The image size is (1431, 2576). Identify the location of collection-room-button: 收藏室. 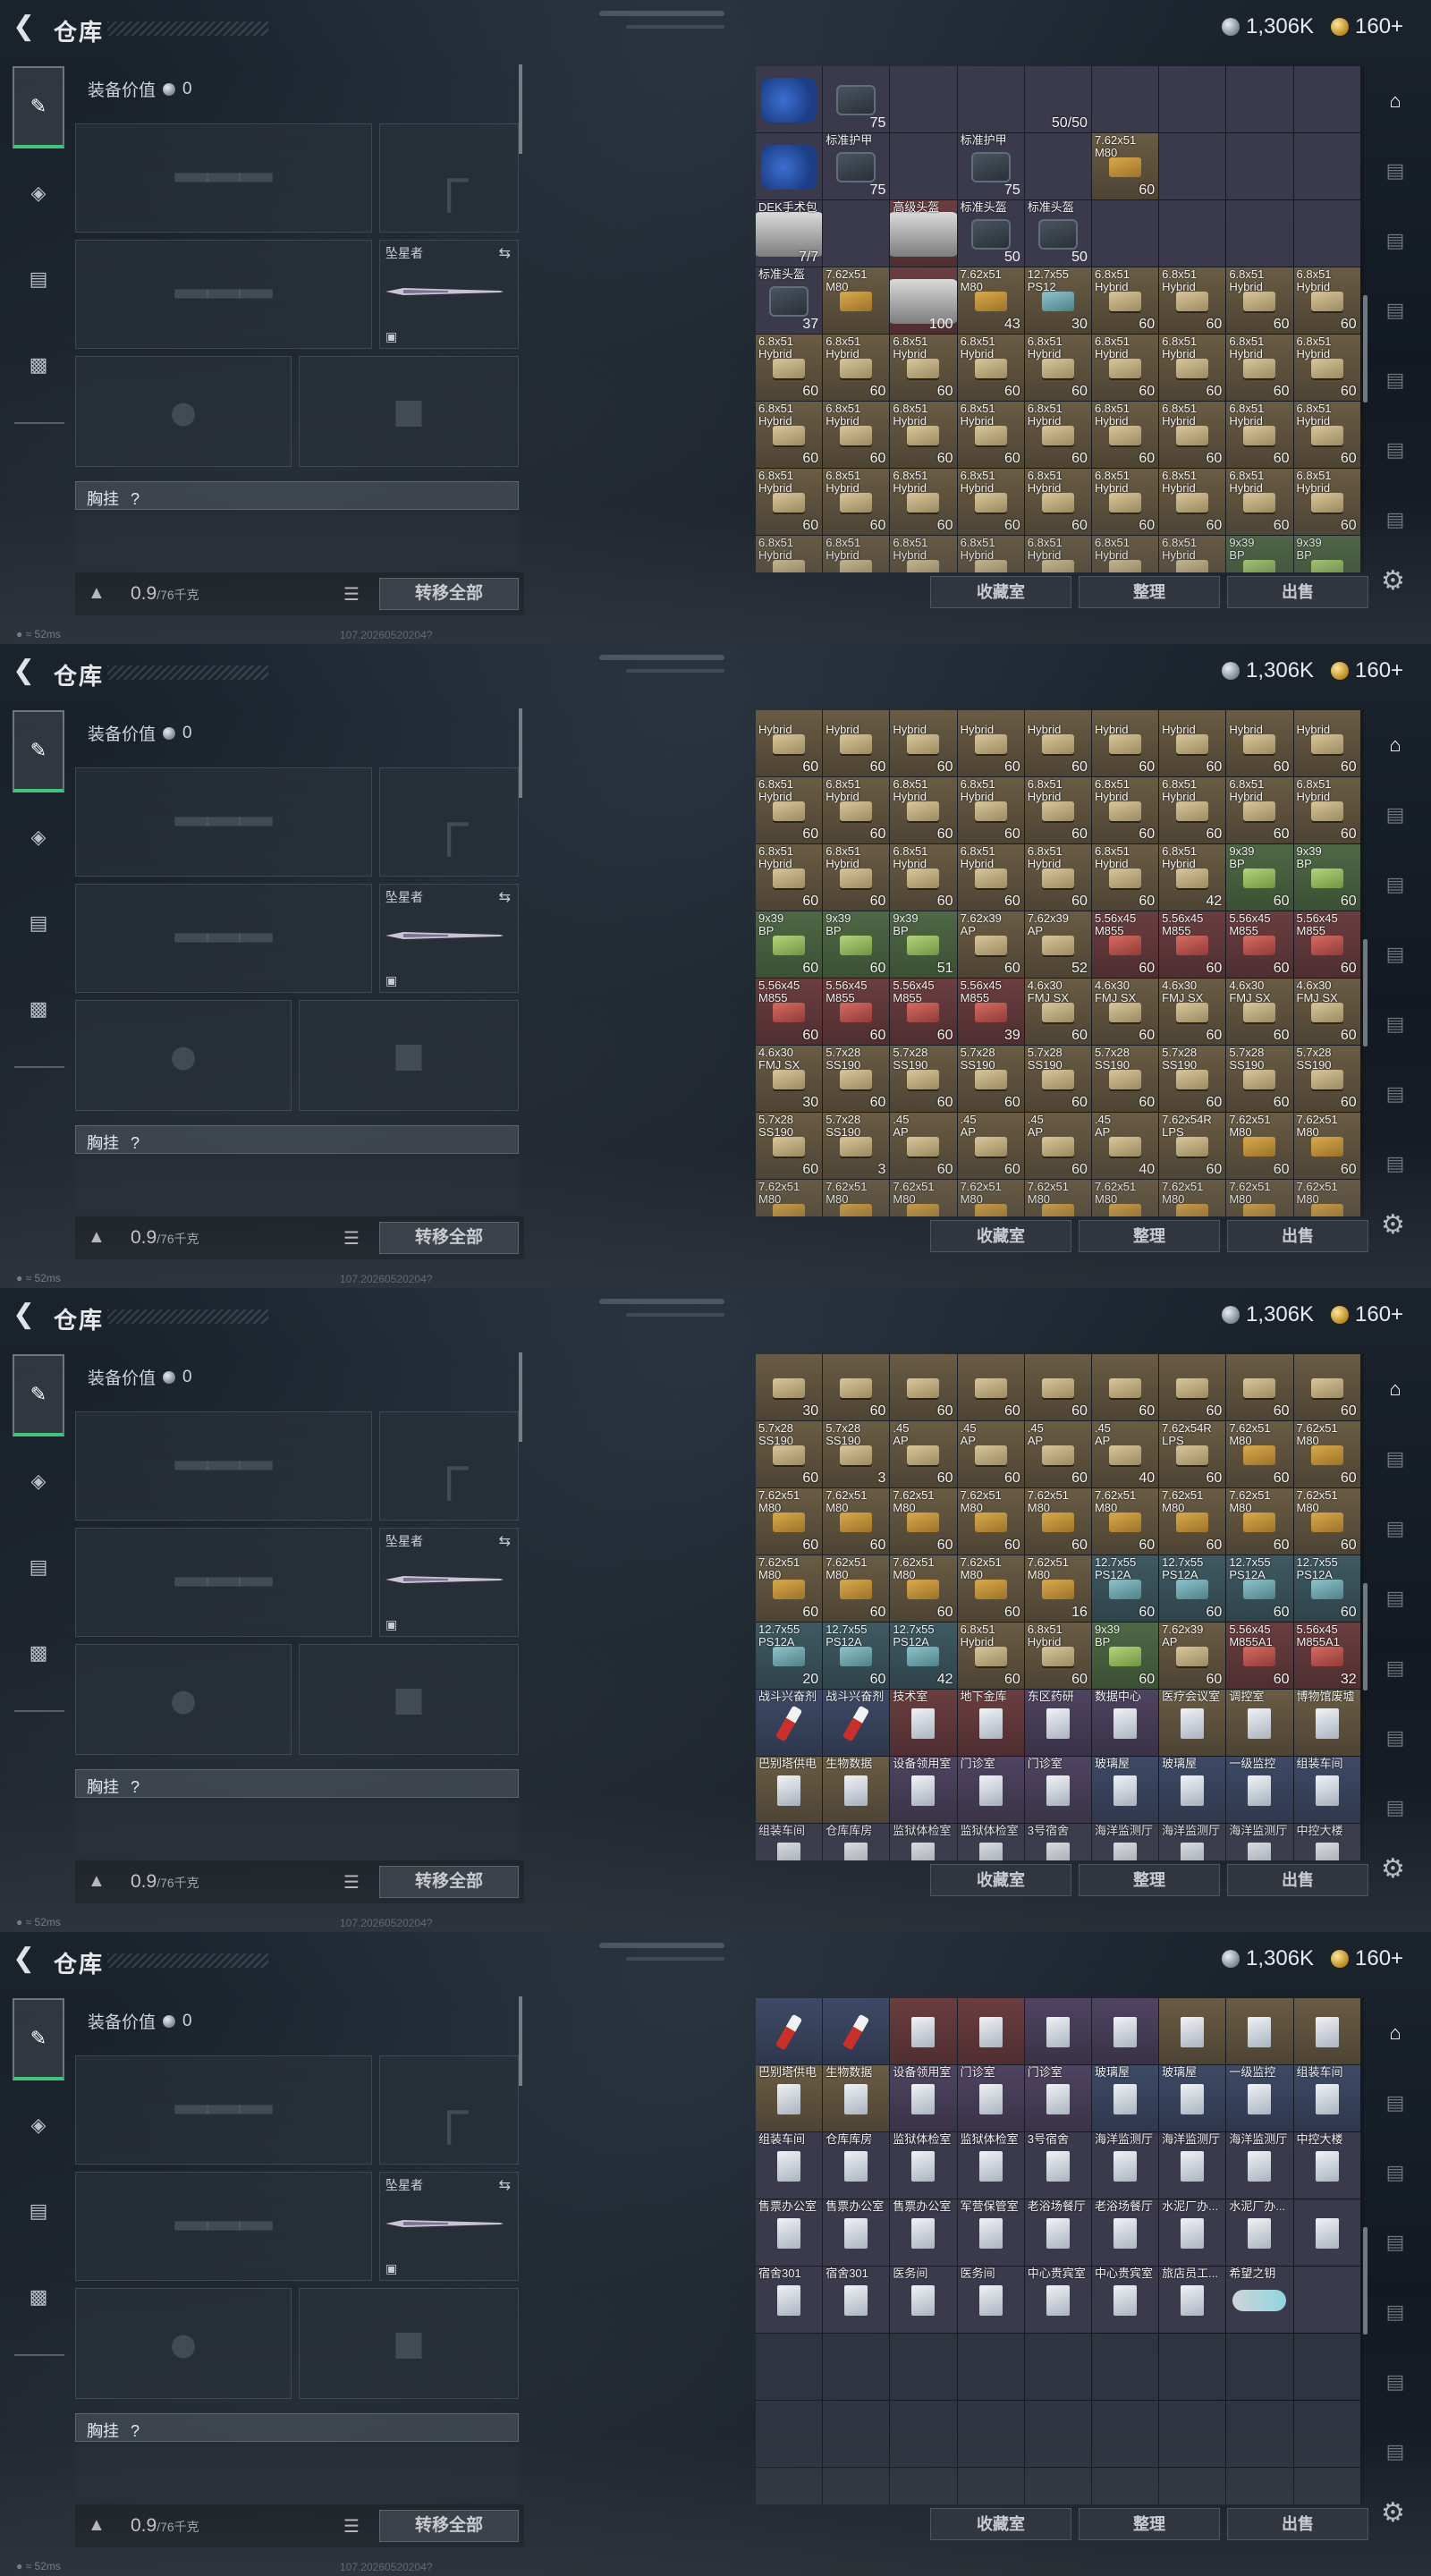
(1001, 592).